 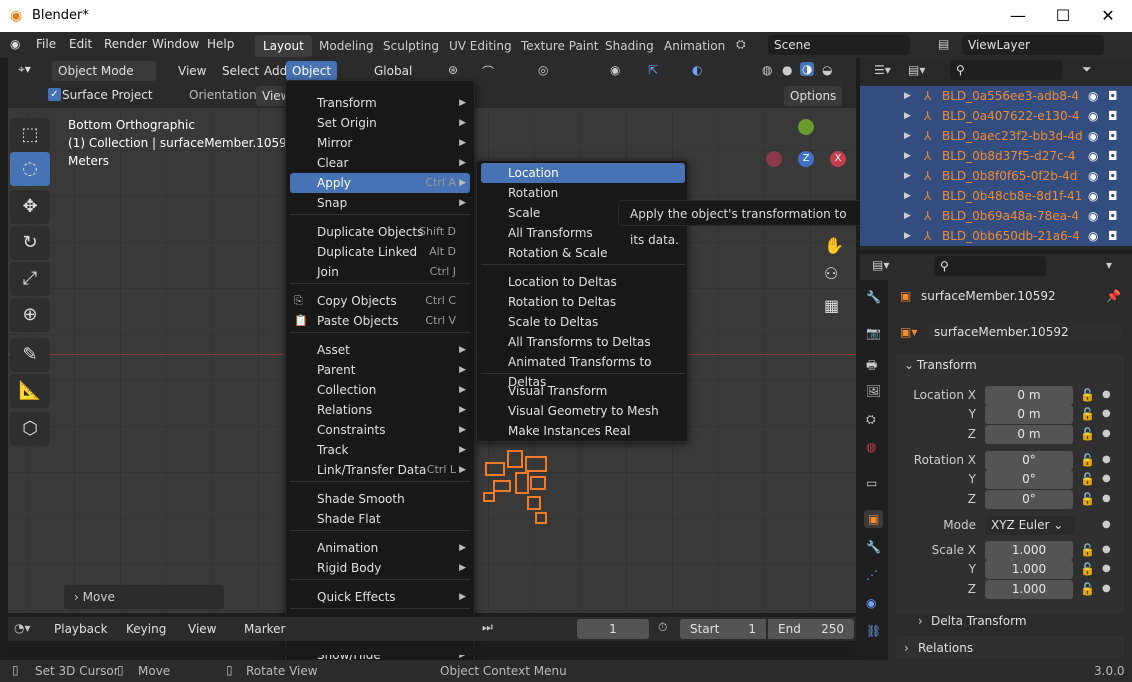 I want to click on world-tab-icon: ◍, so click(x=871, y=447).